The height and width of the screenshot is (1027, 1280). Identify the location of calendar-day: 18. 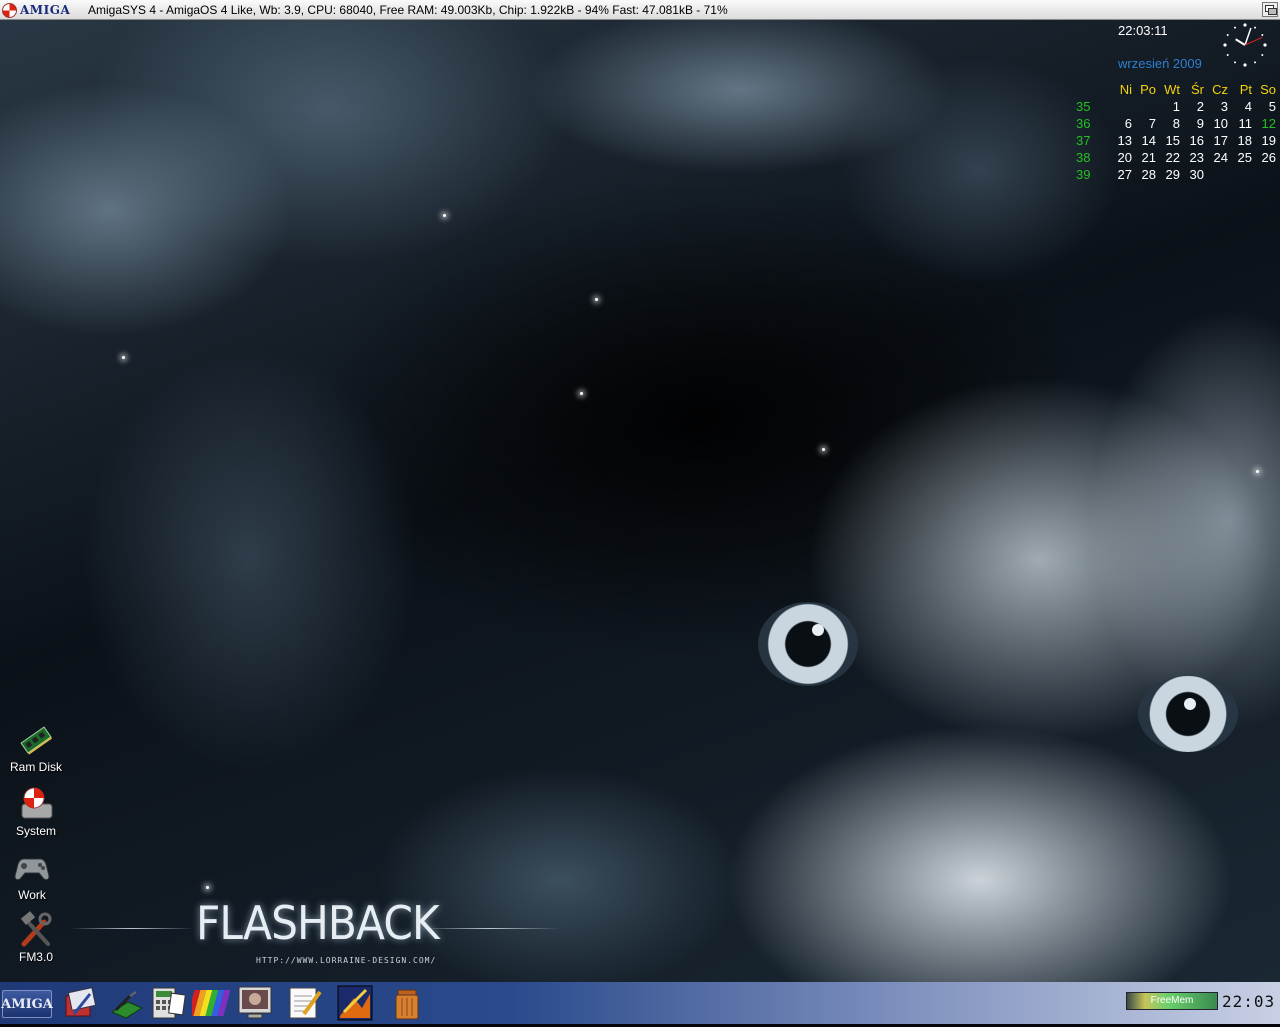
(1240, 140).